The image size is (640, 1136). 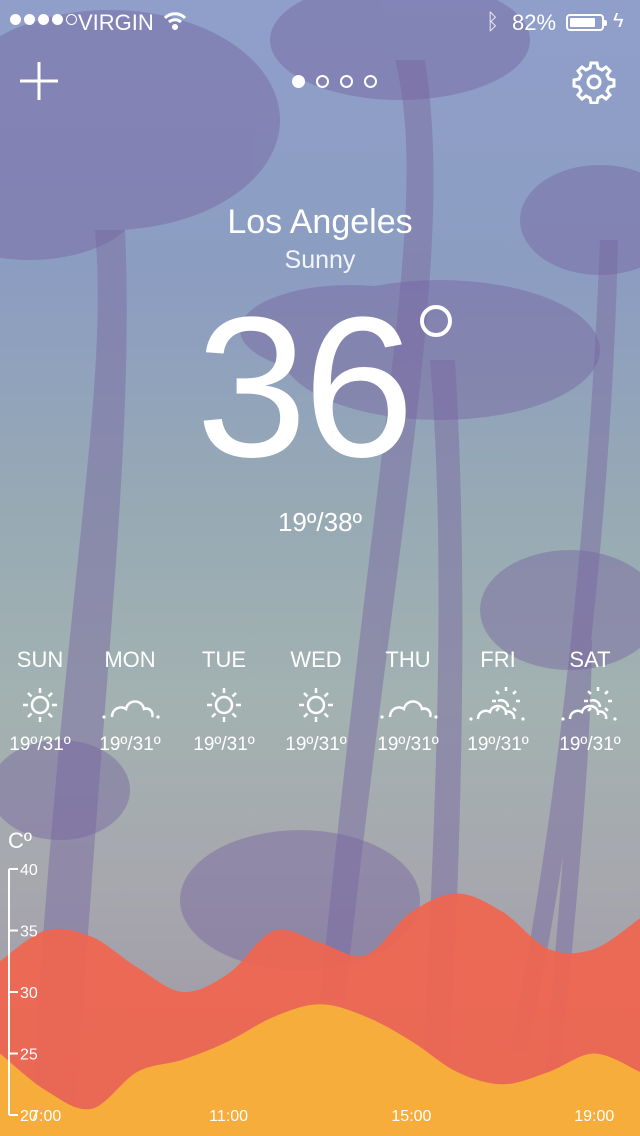 What do you see at coordinates (116, 22) in the screenshot?
I see `carrier-name: VIRGIN` at bounding box center [116, 22].